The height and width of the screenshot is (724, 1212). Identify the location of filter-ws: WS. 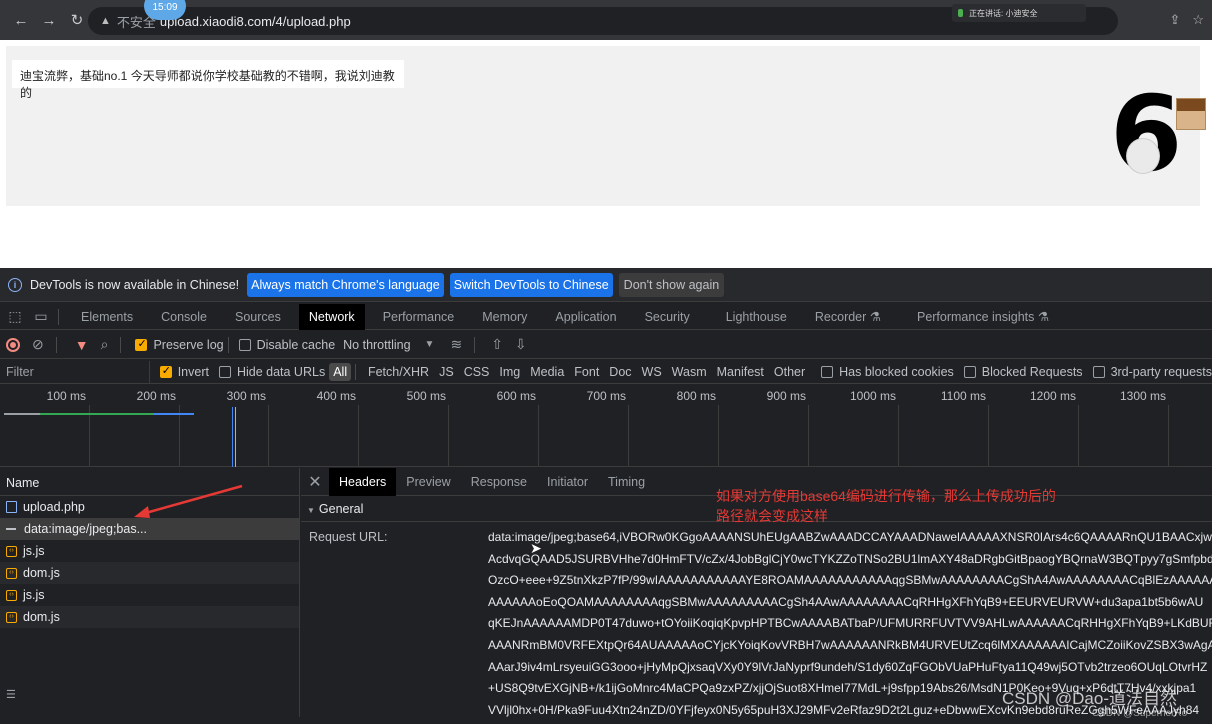
(652, 372).